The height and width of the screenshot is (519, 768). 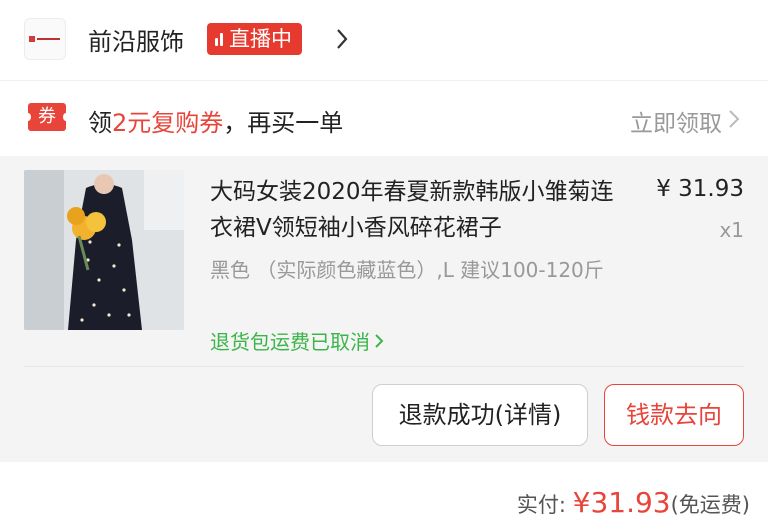 I want to click on shipping-note: (免运费), so click(x=710, y=505).